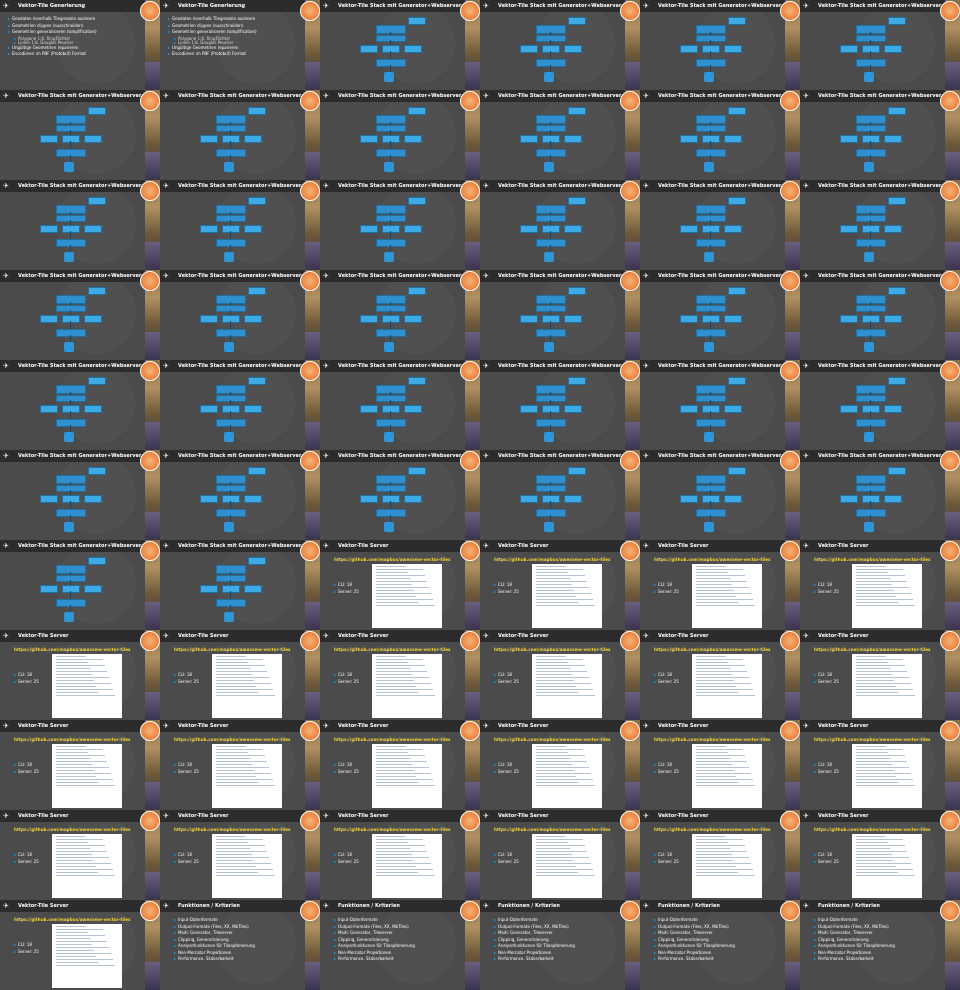 The width and height of the screenshot is (960, 990). Describe the element at coordinates (952, 886) in the screenshot. I see `speaker-avatar` at that location.